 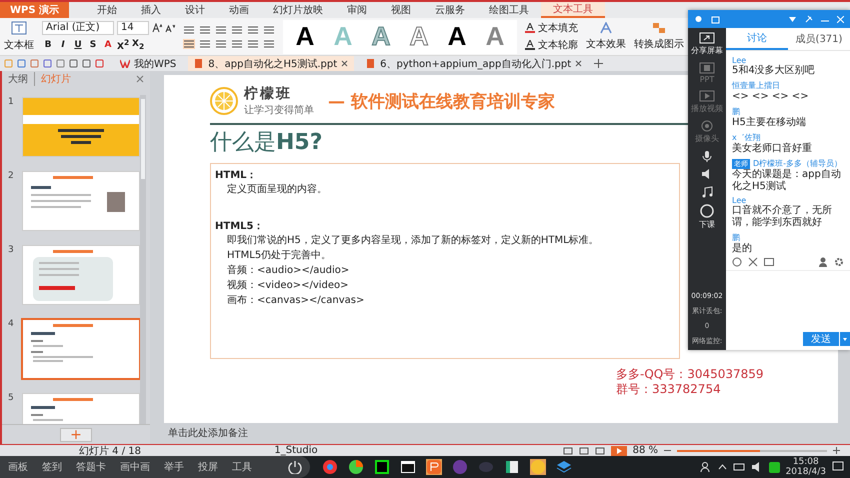 I want to click on font-dropdown: Arial (正文), so click(x=78, y=28).